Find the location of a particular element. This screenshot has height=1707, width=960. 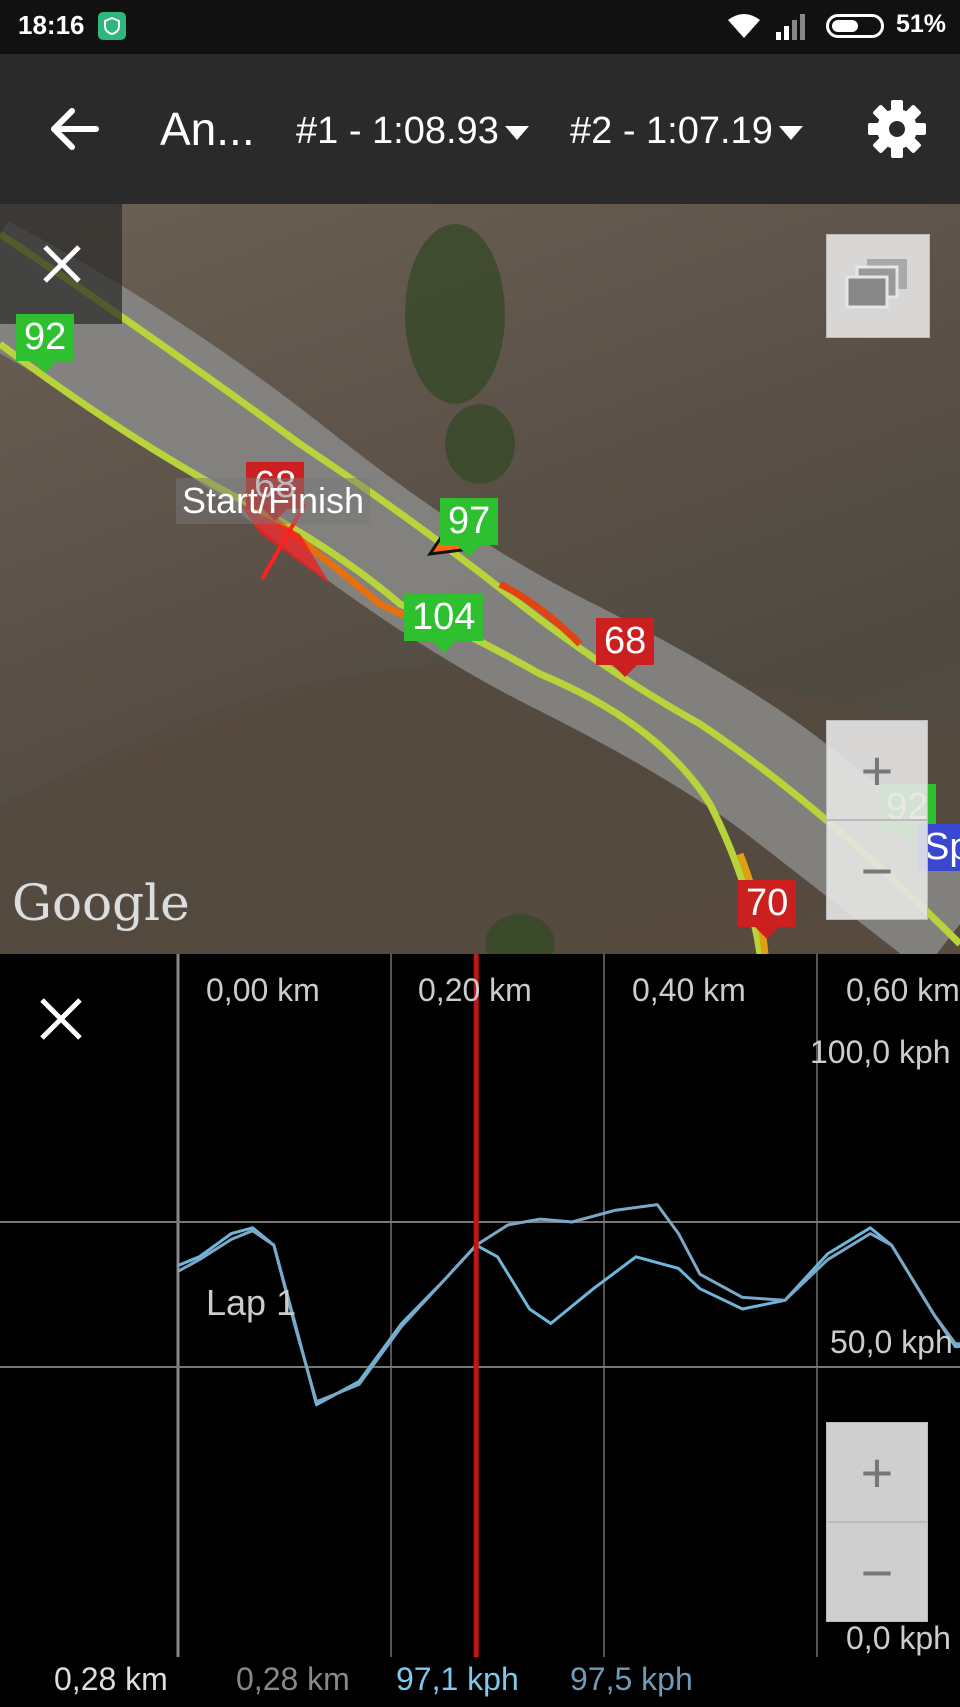

lap-1-selector: #1 - 1:08.93 is located at coordinates (412, 131).